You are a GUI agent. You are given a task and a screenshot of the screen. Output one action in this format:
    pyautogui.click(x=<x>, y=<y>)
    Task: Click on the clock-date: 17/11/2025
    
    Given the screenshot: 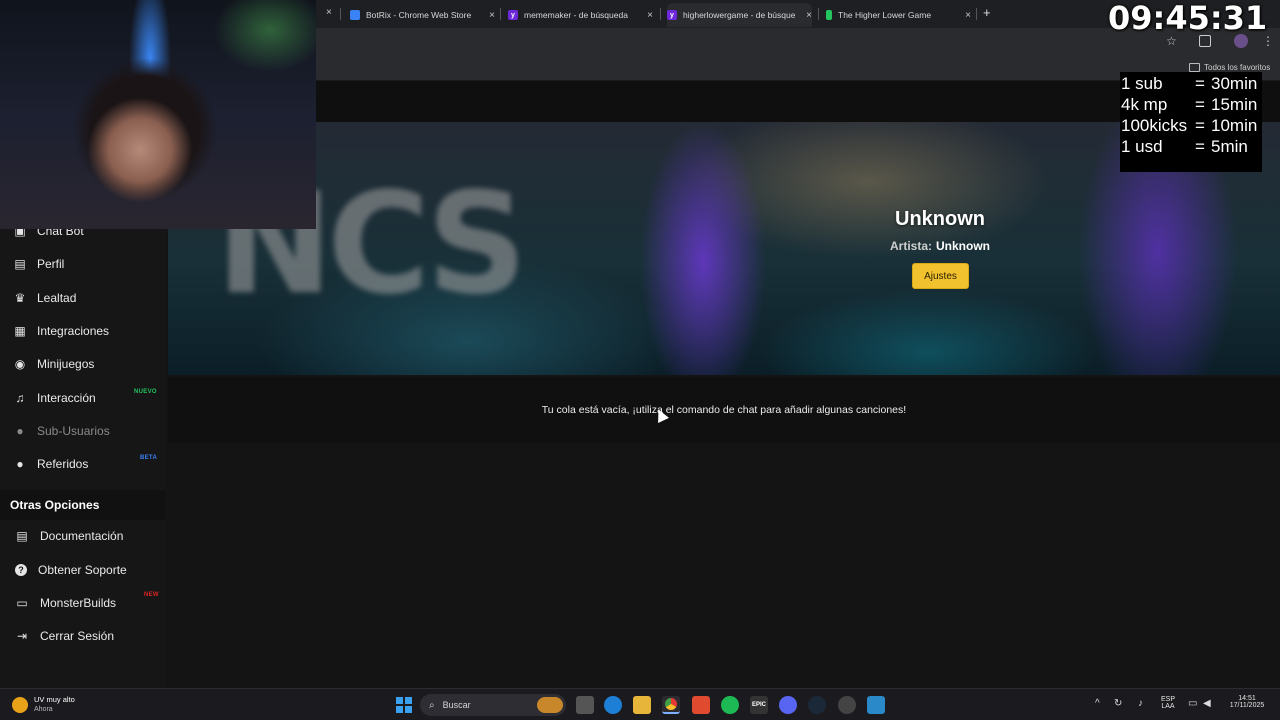 What is the action you would take?
    pyautogui.click(x=1247, y=705)
    